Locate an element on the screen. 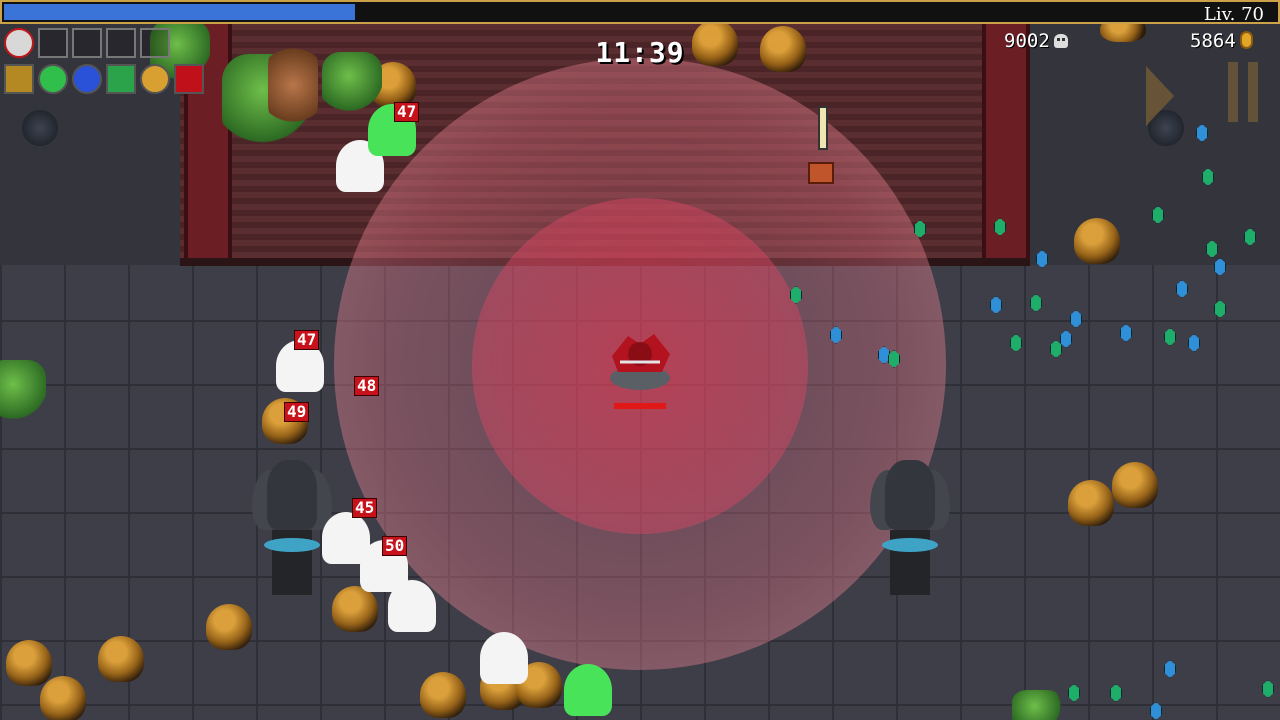 The image size is (1280, 720). kill-counter: 9002 is located at coordinates (1036, 41).